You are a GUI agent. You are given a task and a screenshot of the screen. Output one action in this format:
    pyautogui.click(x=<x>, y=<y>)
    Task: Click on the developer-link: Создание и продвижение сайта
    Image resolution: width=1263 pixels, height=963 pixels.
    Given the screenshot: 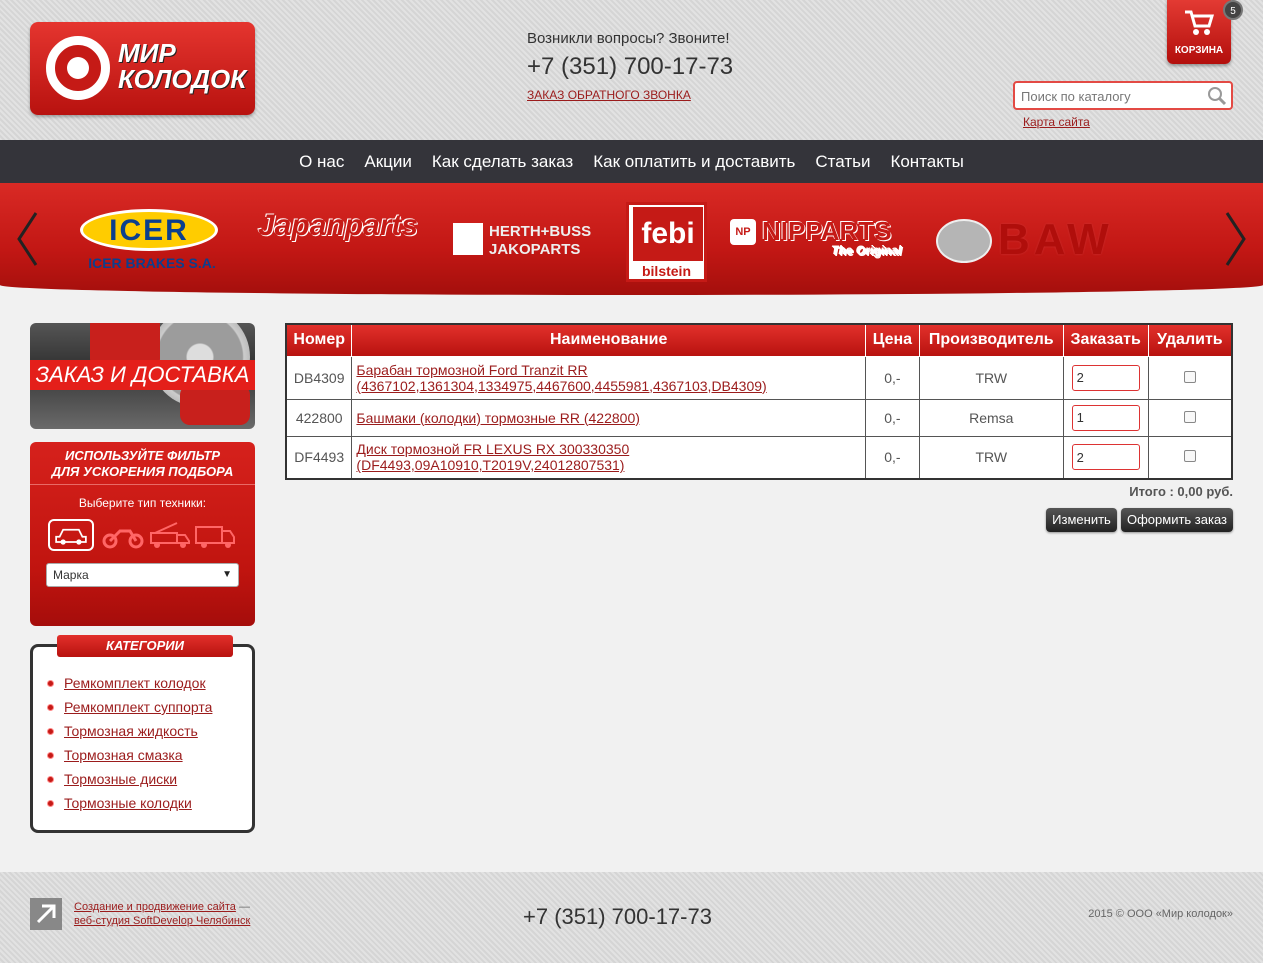 What is the action you would take?
    pyautogui.click(x=155, y=907)
    